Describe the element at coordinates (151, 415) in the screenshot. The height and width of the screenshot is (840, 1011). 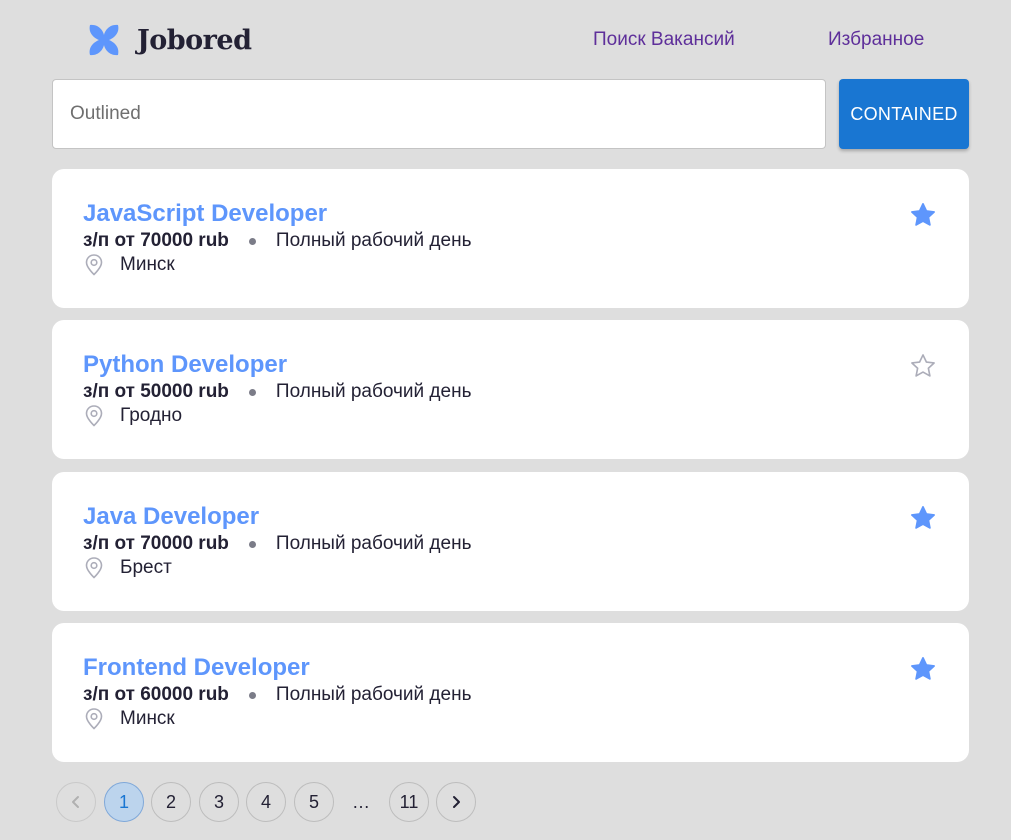
I see `vacancy-city: Гродно` at that location.